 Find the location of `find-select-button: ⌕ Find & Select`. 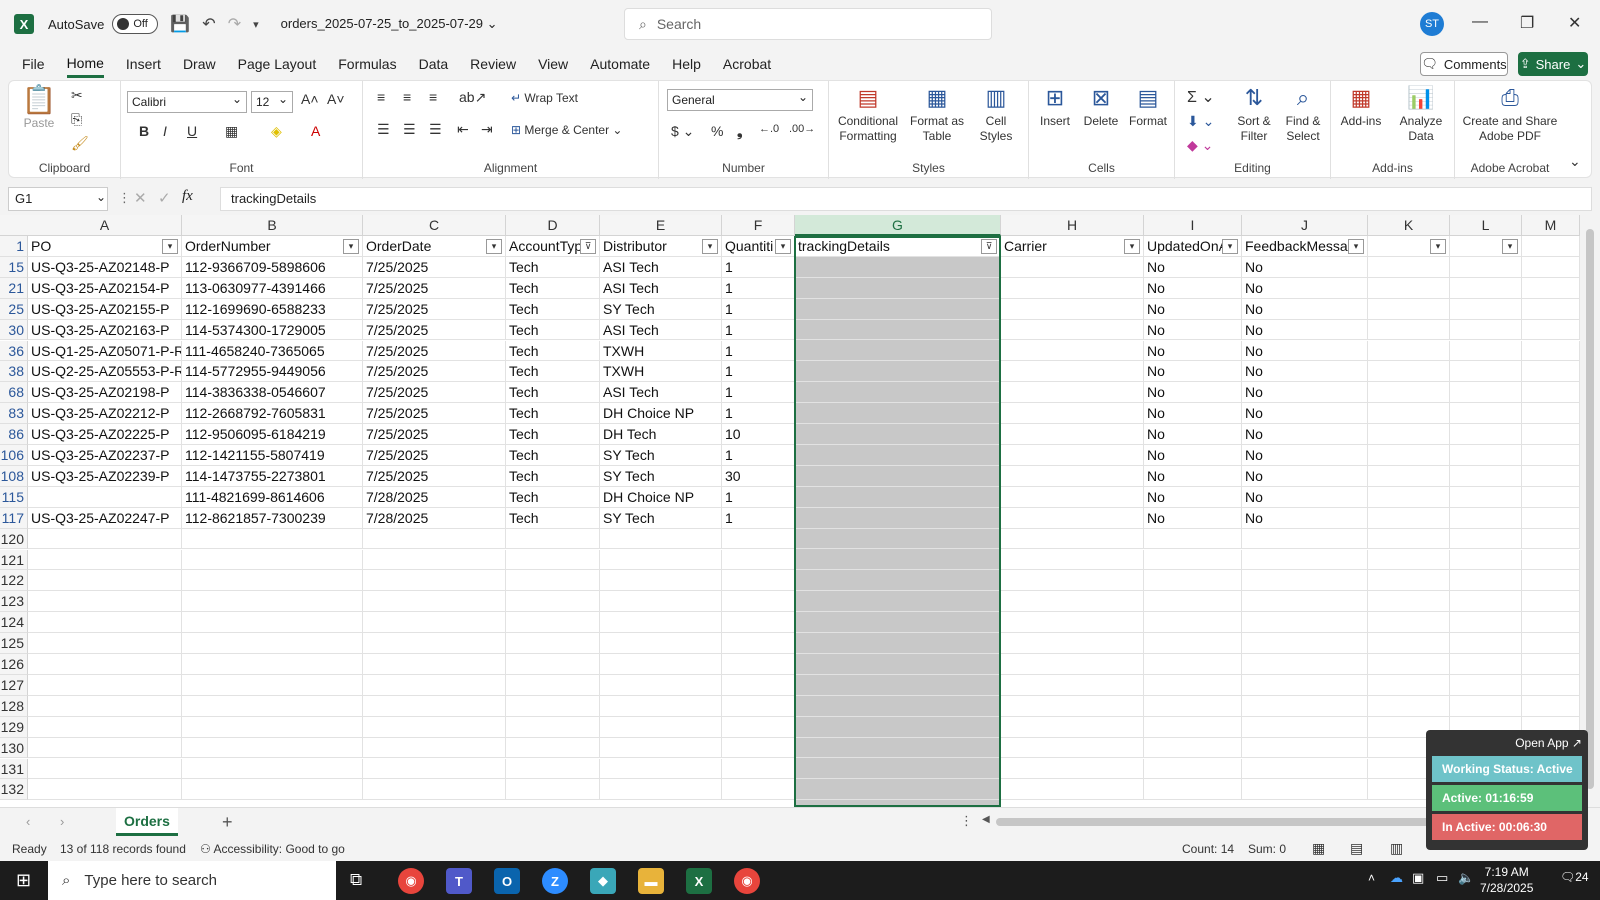

find-select-button: ⌕ Find & Select is located at coordinates (1303, 114).